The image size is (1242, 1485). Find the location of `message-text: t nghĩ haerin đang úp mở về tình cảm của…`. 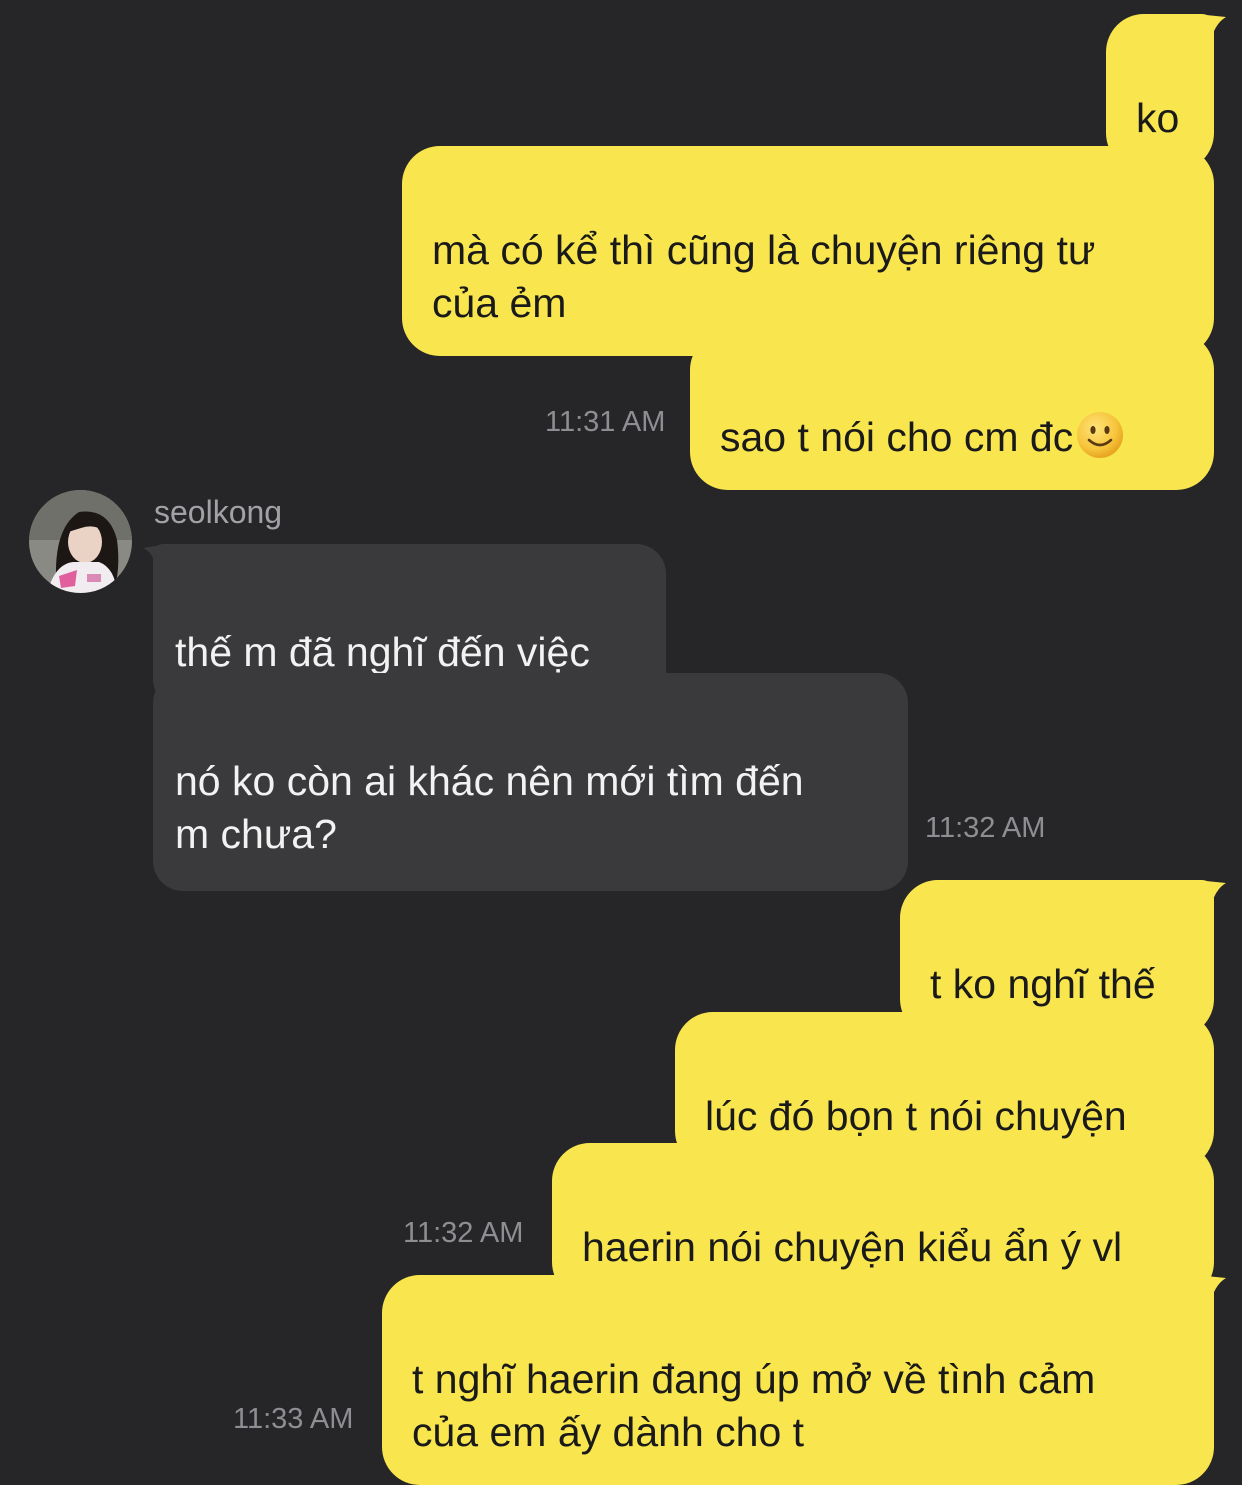

message-text: t nghĩ haerin đang úp mở về tình cảm của… is located at coordinates (754, 1405).